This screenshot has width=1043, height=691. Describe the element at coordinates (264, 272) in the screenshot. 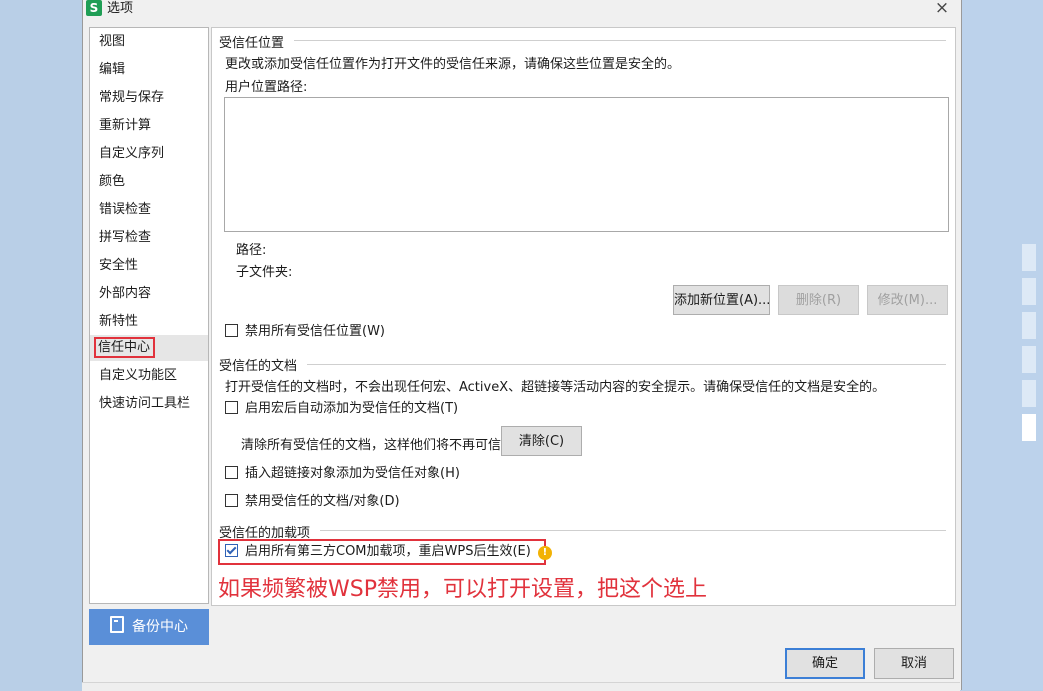

I see `subfolder-label: 子文件夹:` at that location.